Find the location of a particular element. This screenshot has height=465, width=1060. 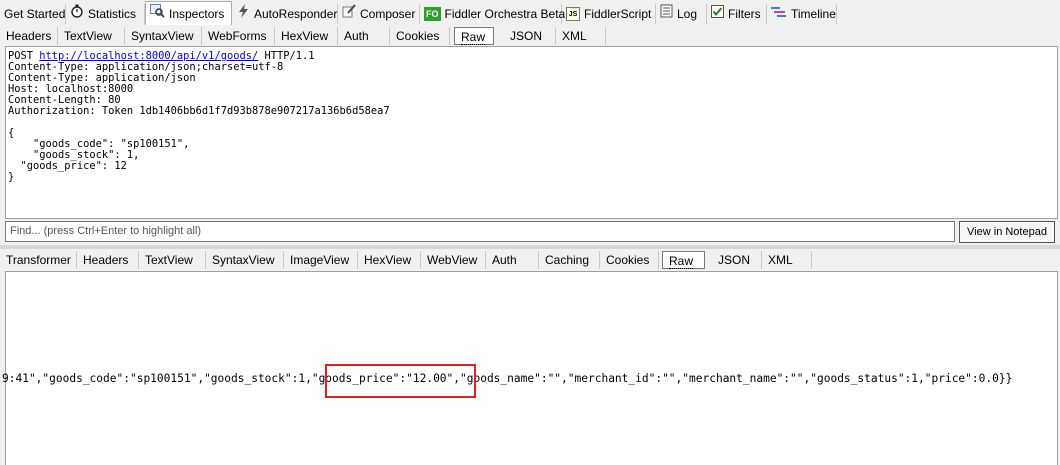

tab-label: AutoResponder is located at coordinates (296, 14).